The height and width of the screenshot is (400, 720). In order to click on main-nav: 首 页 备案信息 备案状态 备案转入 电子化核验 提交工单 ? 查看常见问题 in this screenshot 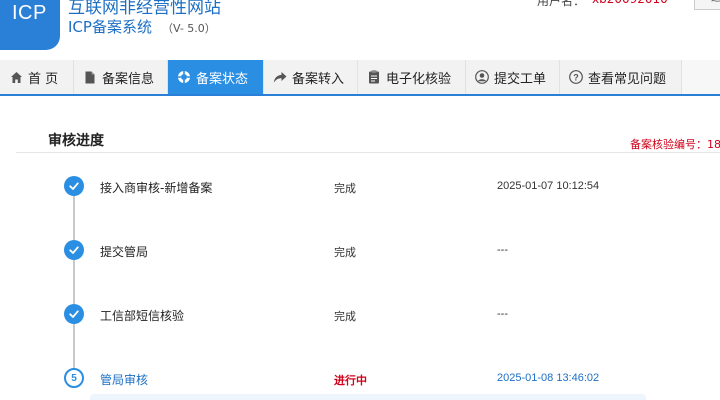, I will do `click(360, 78)`.